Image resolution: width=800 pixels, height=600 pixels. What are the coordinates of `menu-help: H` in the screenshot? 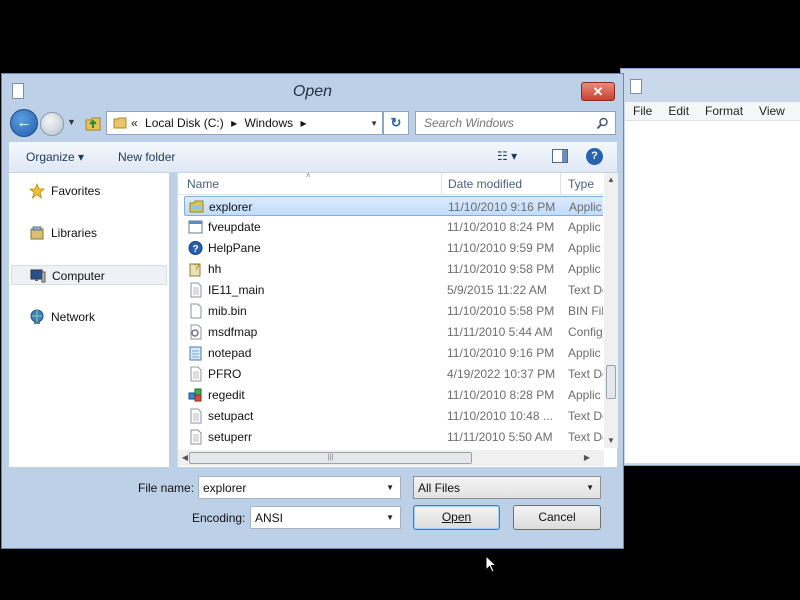 It's located at (796, 111).